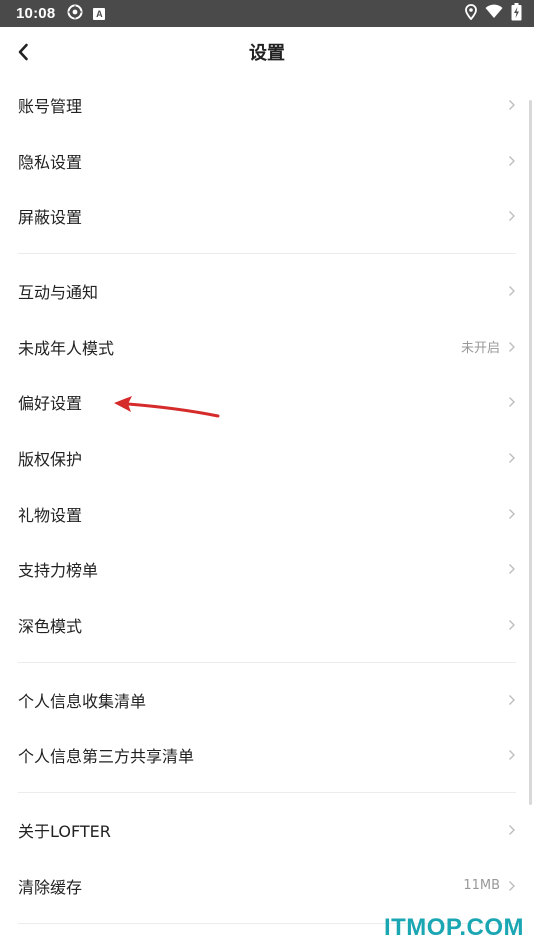 Image resolution: width=534 pixels, height=950 pixels. Describe the element at coordinates (50, 404) in the screenshot. I see `settings-item-label: 偏好设置` at that location.